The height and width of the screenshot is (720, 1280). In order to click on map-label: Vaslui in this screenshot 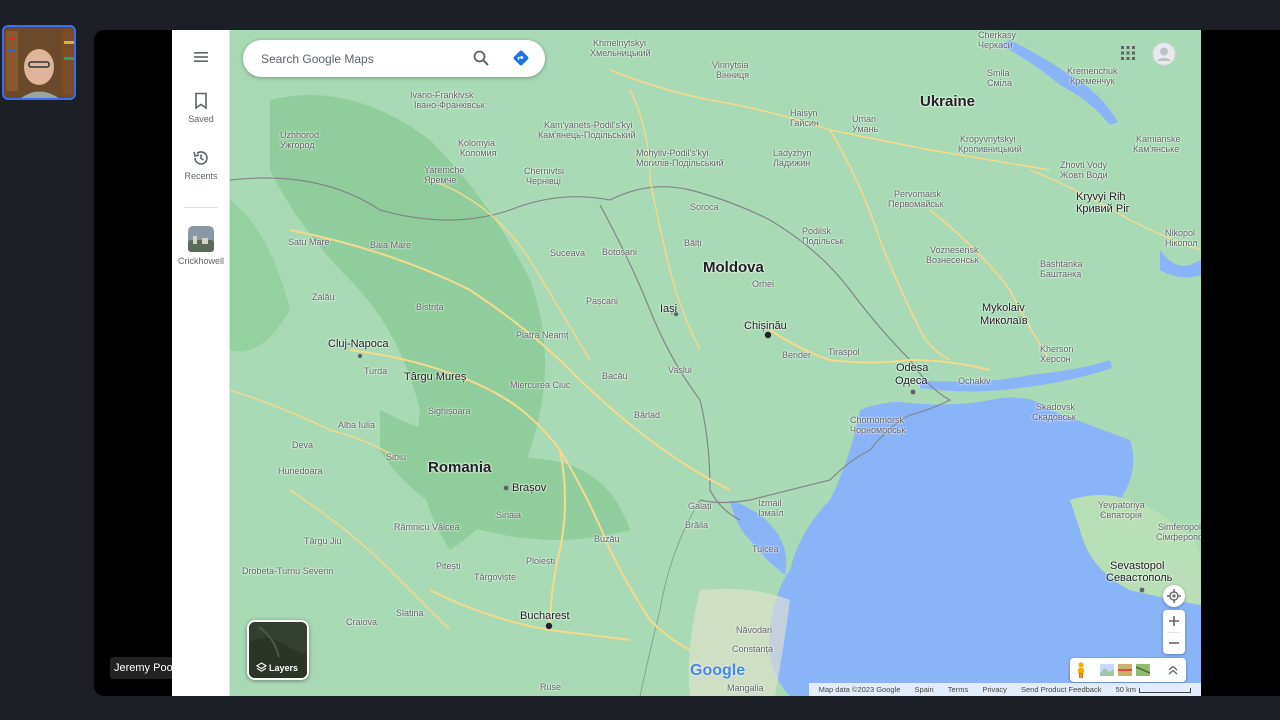, I will do `click(680, 370)`.